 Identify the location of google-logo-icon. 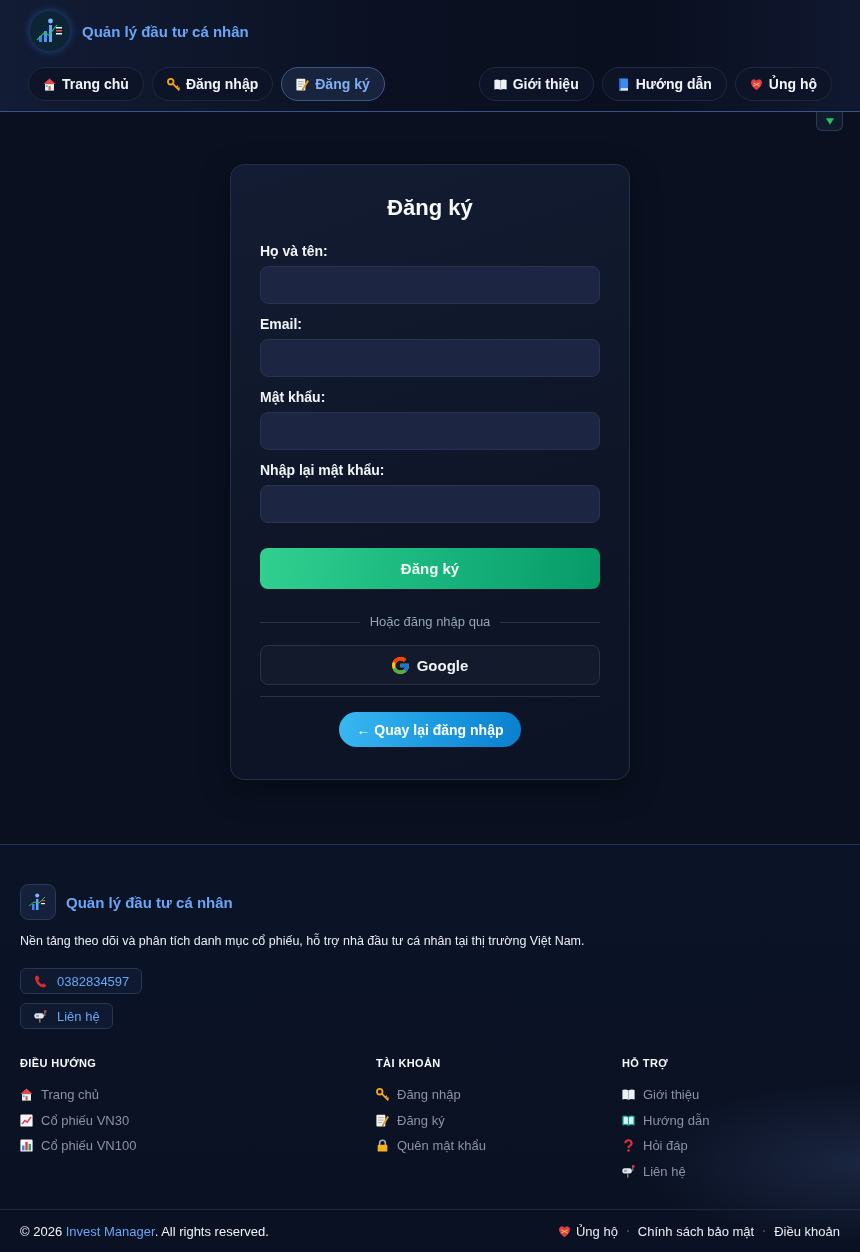
(400, 665).